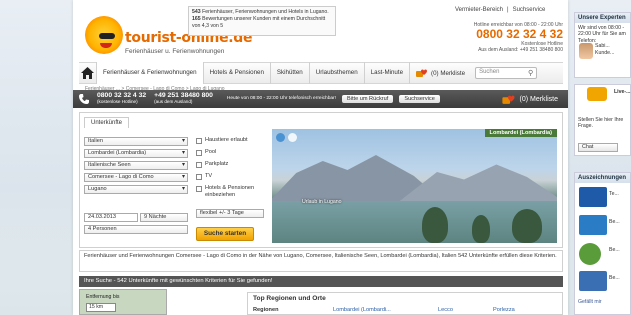 The height and width of the screenshot is (315, 631). Describe the element at coordinates (136, 165) in the screenshot. I see `lakes-select: Italienische Seen` at that location.